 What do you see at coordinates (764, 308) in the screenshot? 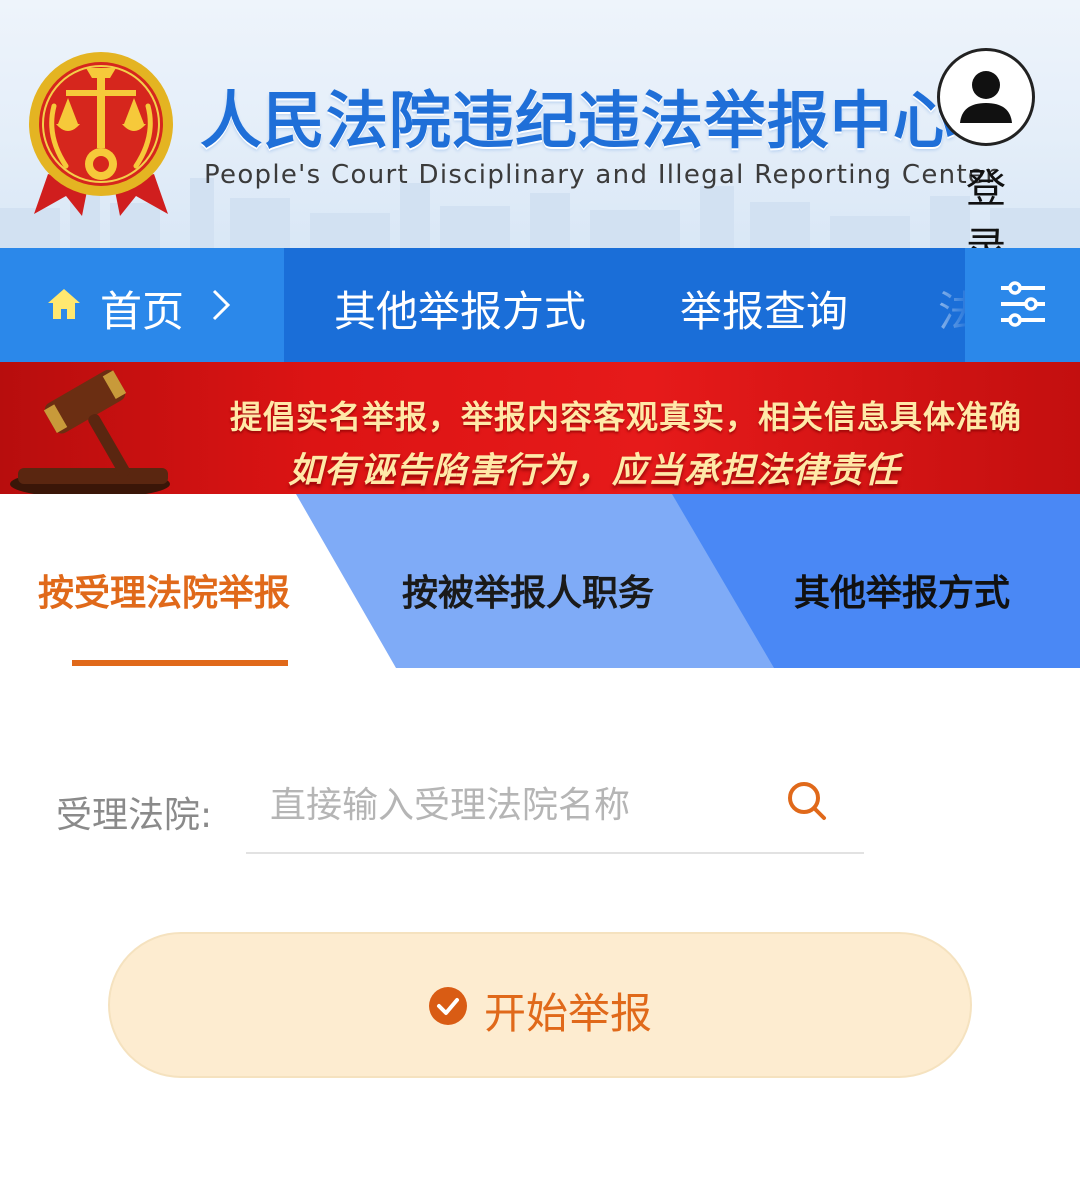
I see `nav-item-report-query: 举报查询` at bounding box center [764, 308].